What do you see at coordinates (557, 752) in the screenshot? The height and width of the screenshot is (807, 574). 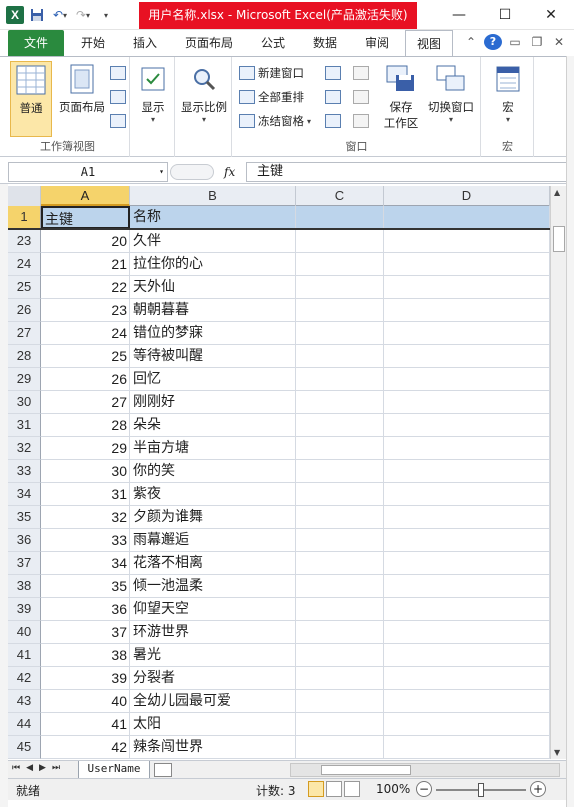 I see `scroll-down-icon: ▼` at bounding box center [557, 752].